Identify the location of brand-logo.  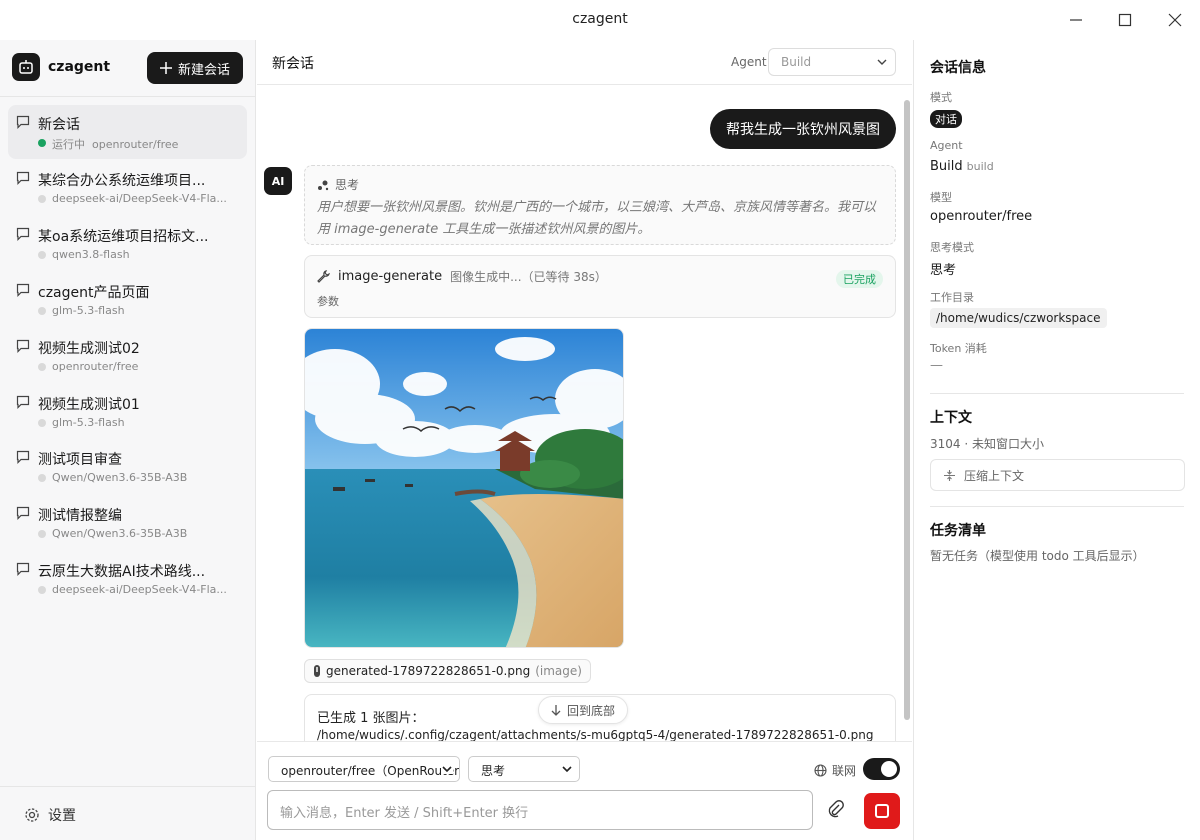
(26, 67).